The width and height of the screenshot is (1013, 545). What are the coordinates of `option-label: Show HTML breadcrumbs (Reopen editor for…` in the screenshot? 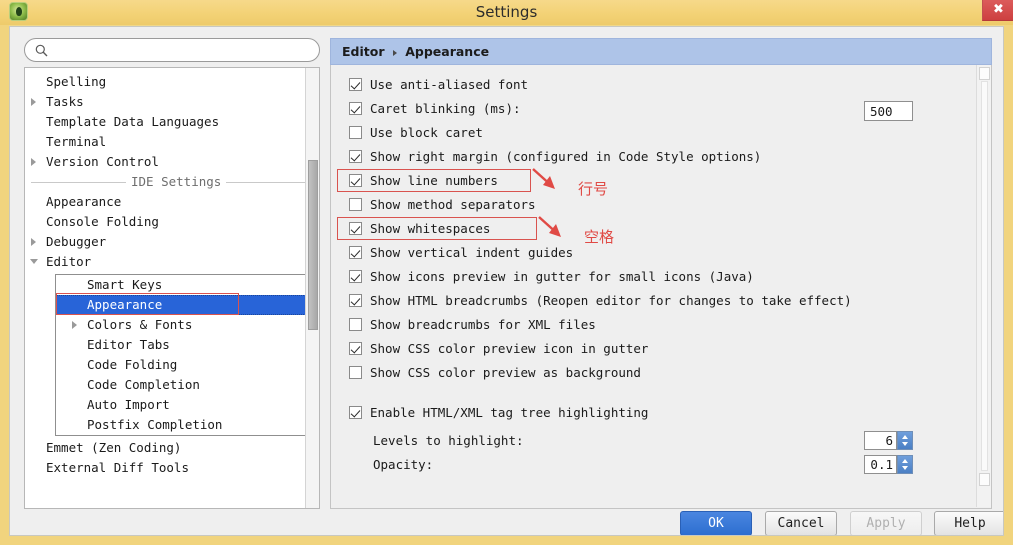 It's located at (611, 300).